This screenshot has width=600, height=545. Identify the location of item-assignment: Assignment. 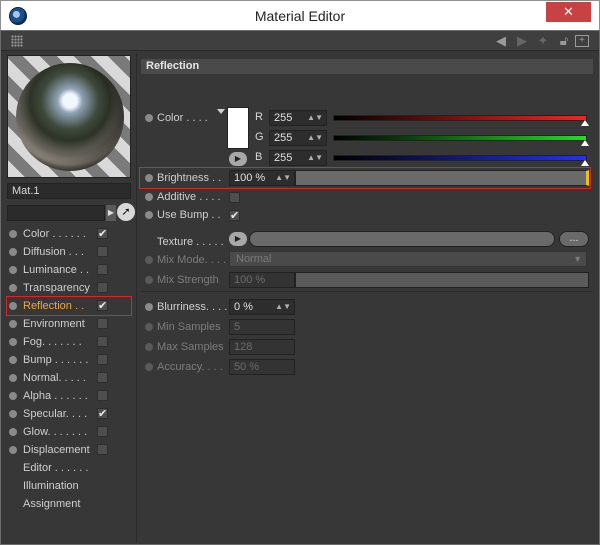
(69, 504).